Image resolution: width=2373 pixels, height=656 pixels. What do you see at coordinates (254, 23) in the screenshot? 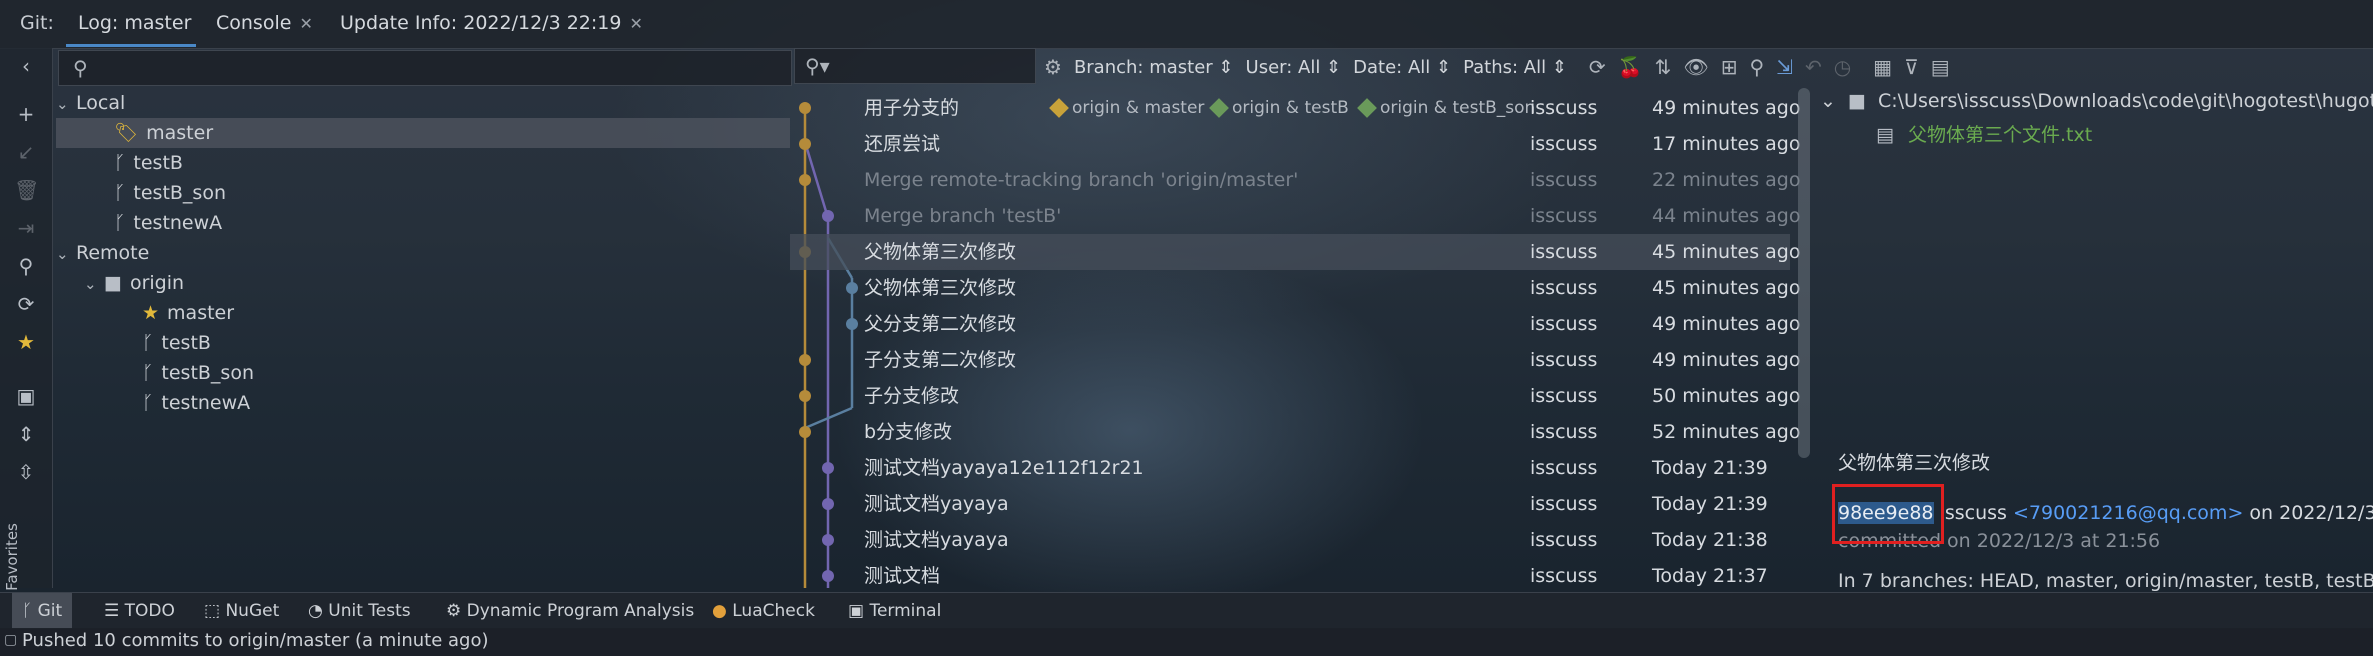
I see `tab-label: Console` at bounding box center [254, 23].